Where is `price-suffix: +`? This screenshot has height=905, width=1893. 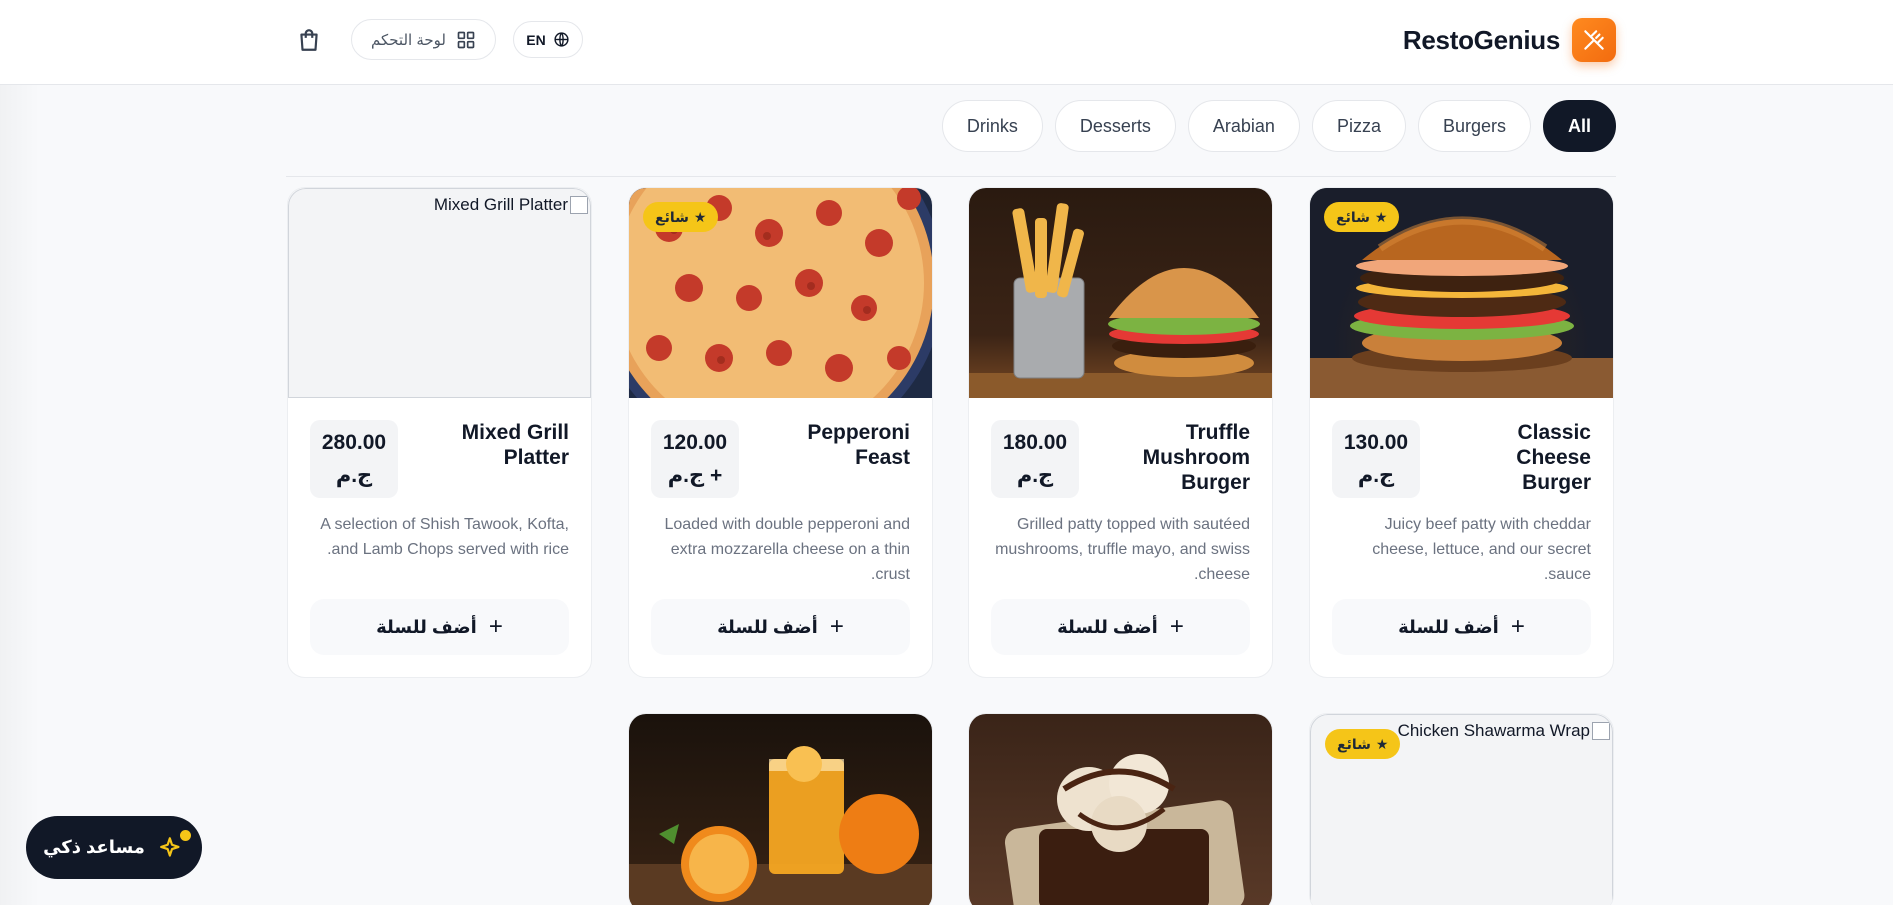 price-suffix: + is located at coordinates (716, 475).